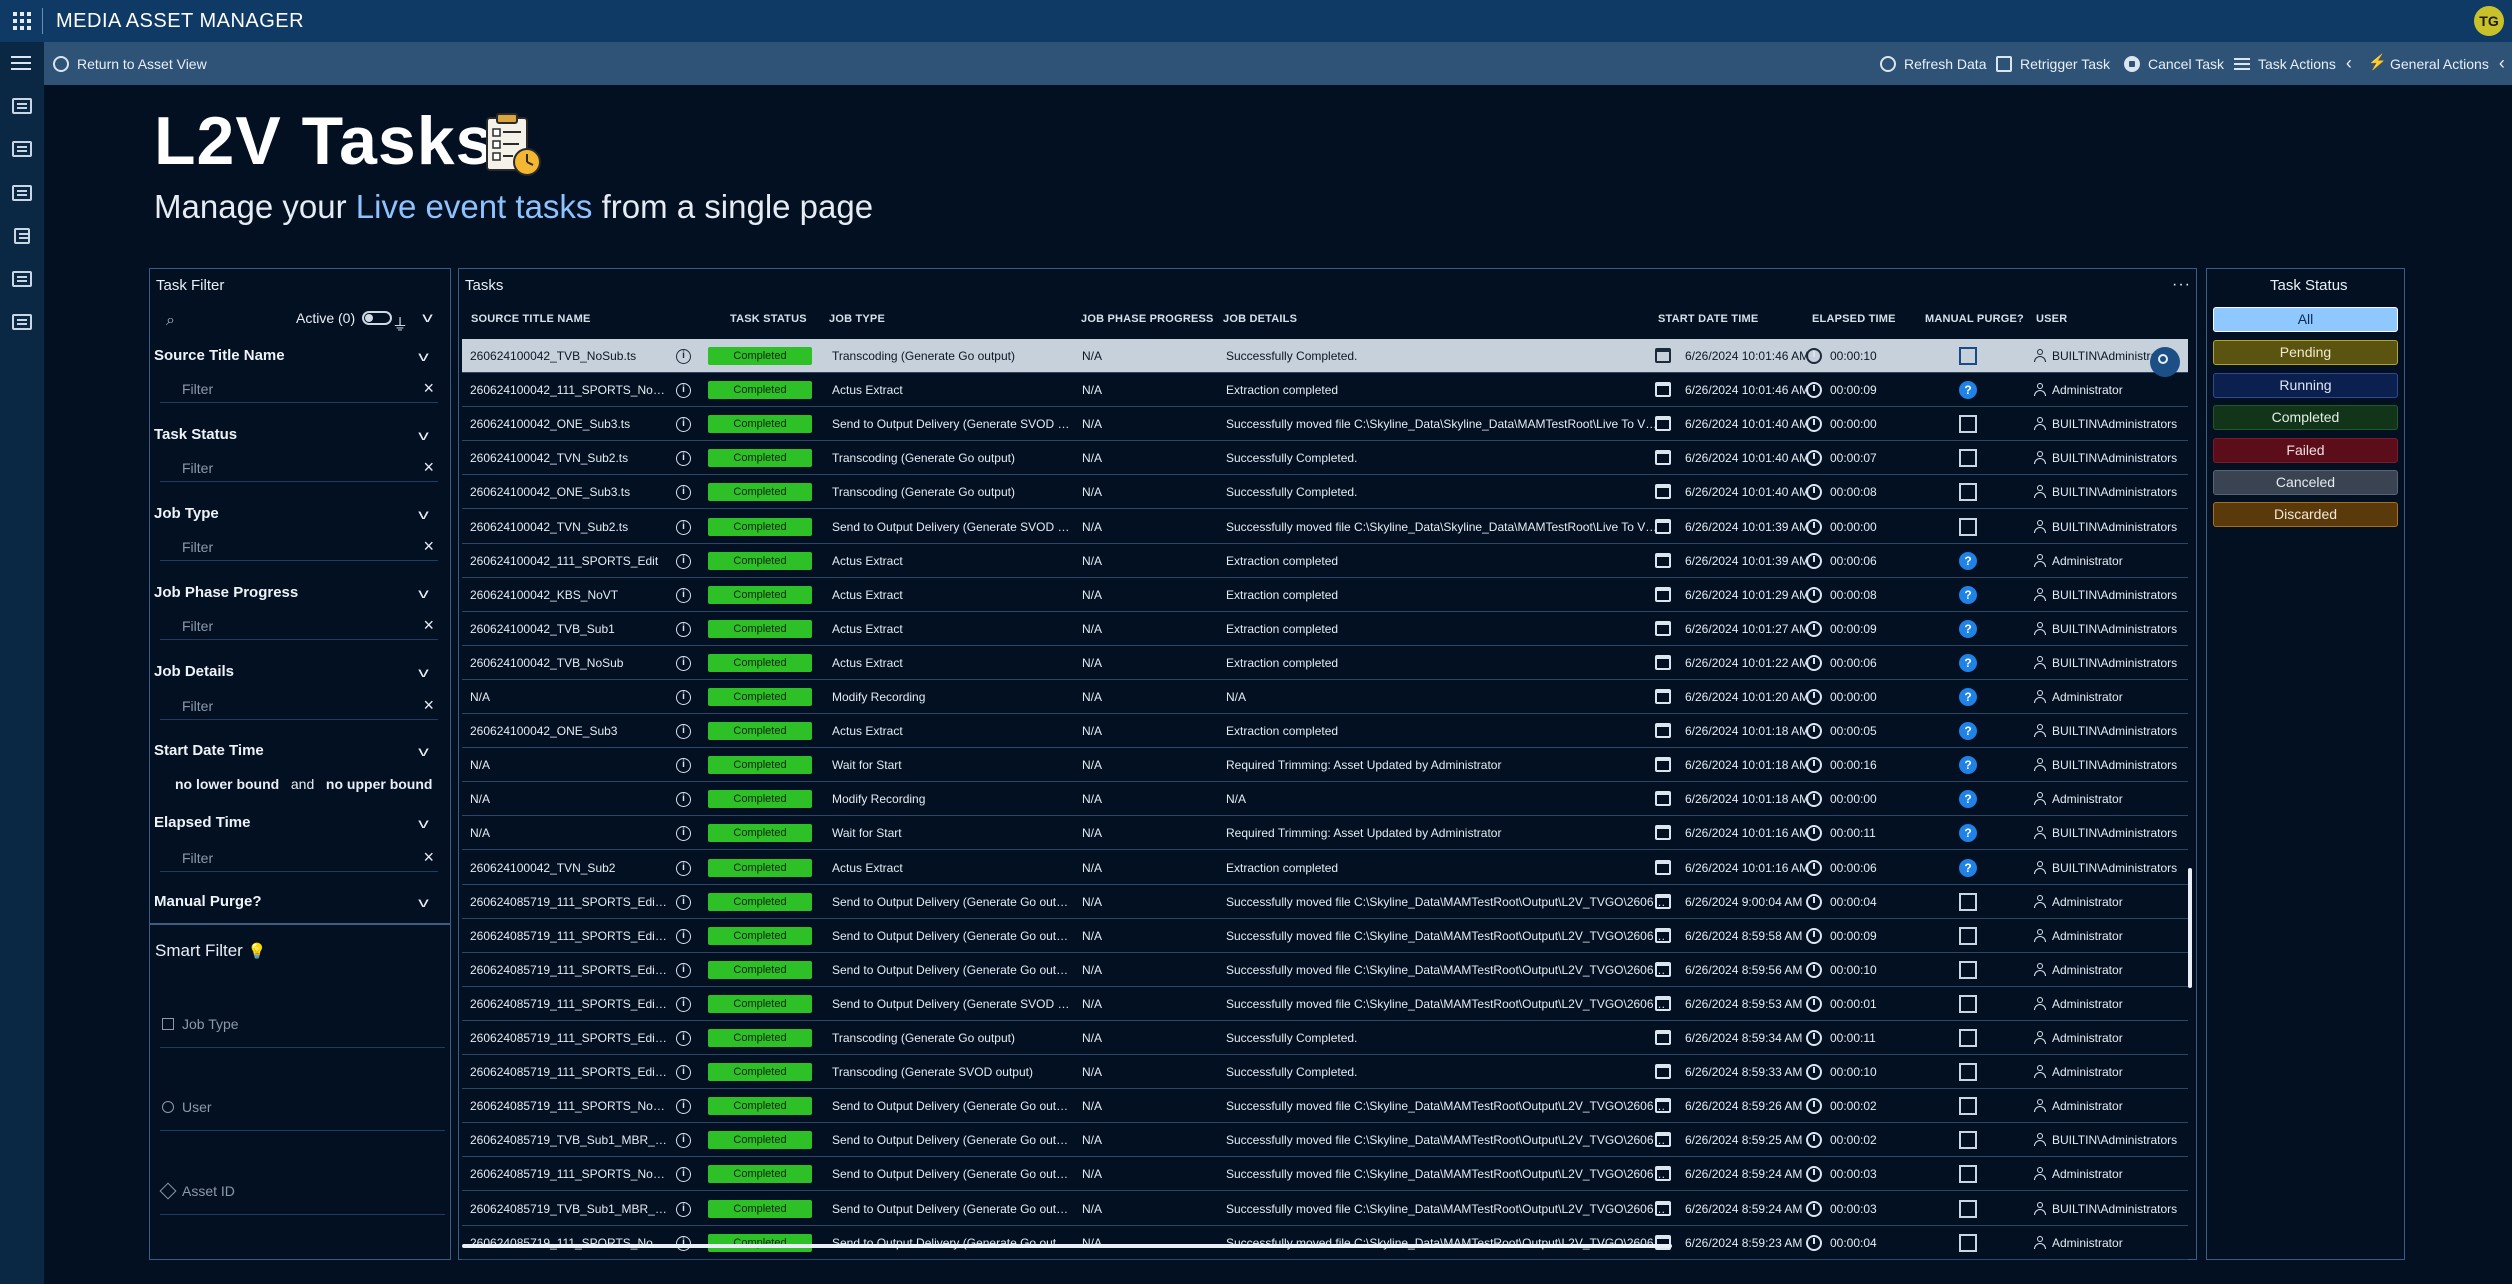 Image resolution: width=2512 pixels, height=1284 pixels. Describe the element at coordinates (1067, 1246) in the screenshot. I see `horizontal-scrollbar` at that location.